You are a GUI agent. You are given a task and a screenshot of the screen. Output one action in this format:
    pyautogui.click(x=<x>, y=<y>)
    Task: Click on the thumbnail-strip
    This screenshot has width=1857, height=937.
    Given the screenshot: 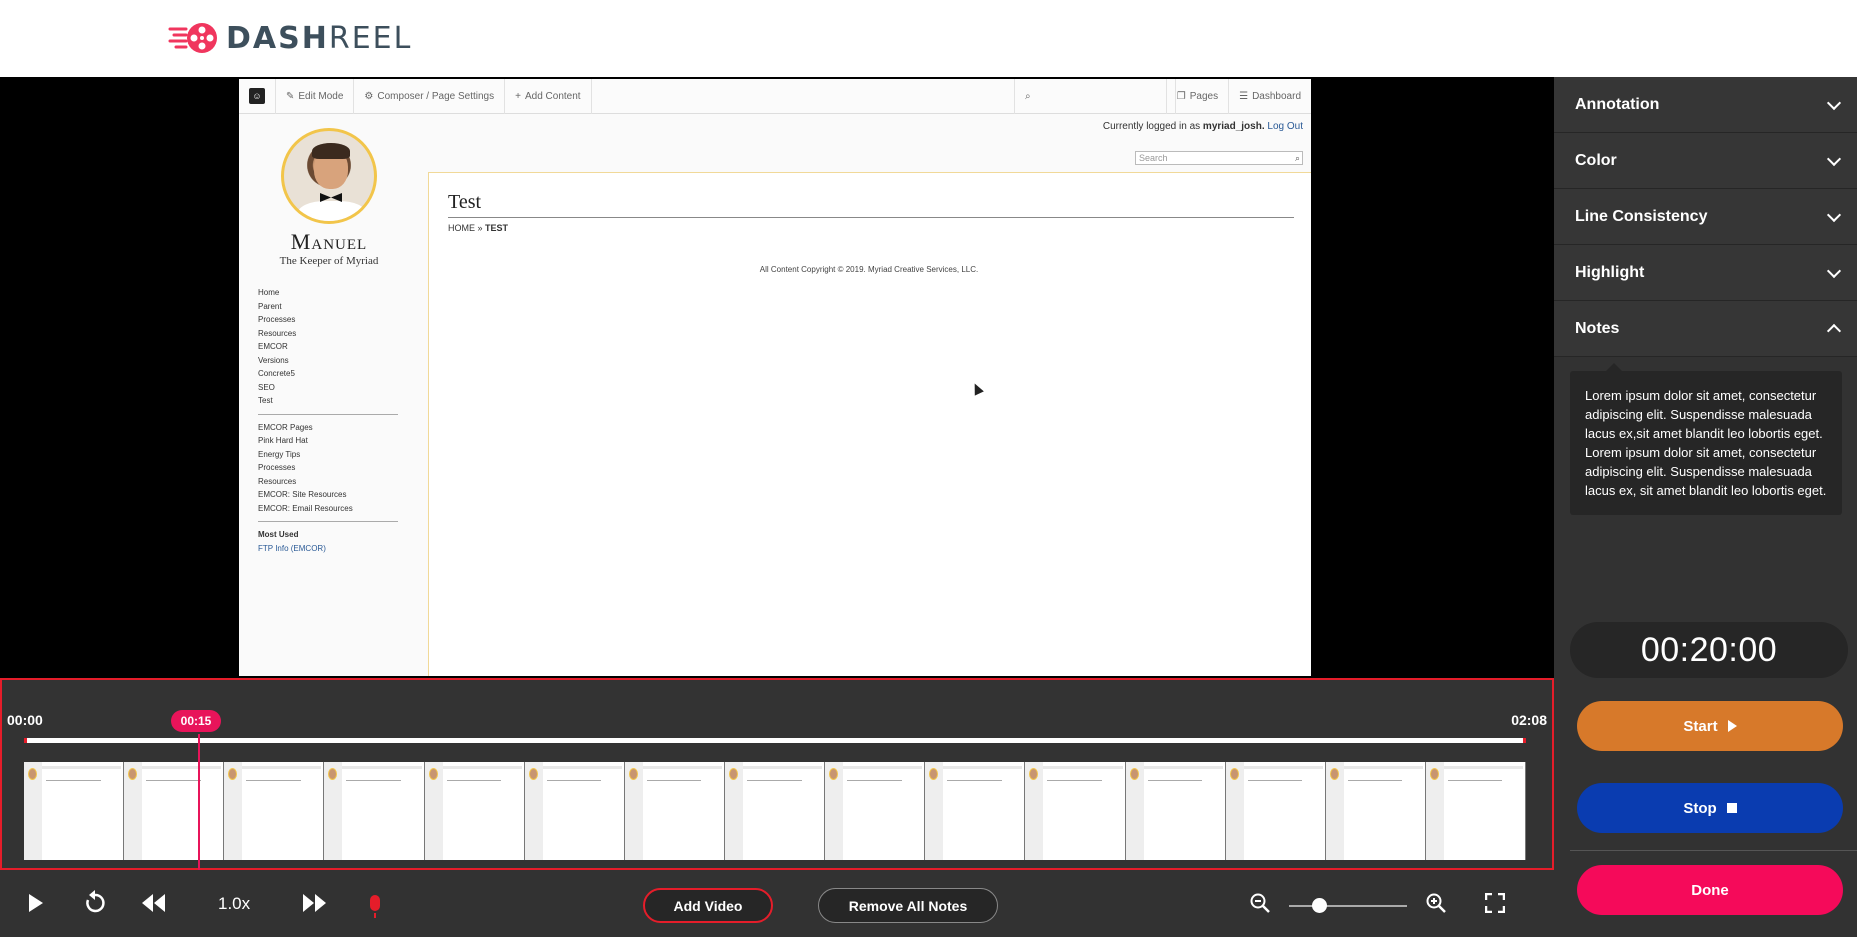 What is the action you would take?
    pyautogui.click(x=775, y=811)
    